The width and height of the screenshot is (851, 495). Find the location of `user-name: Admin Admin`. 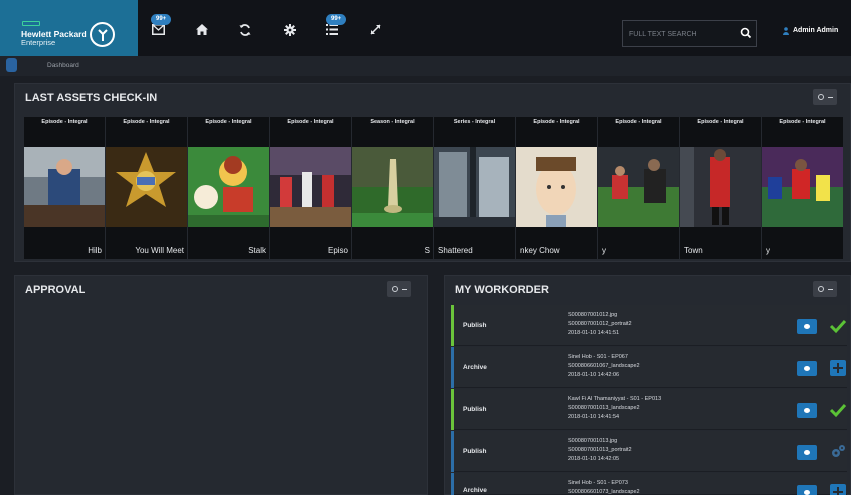

user-name: Admin Admin is located at coordinates (815, 30).